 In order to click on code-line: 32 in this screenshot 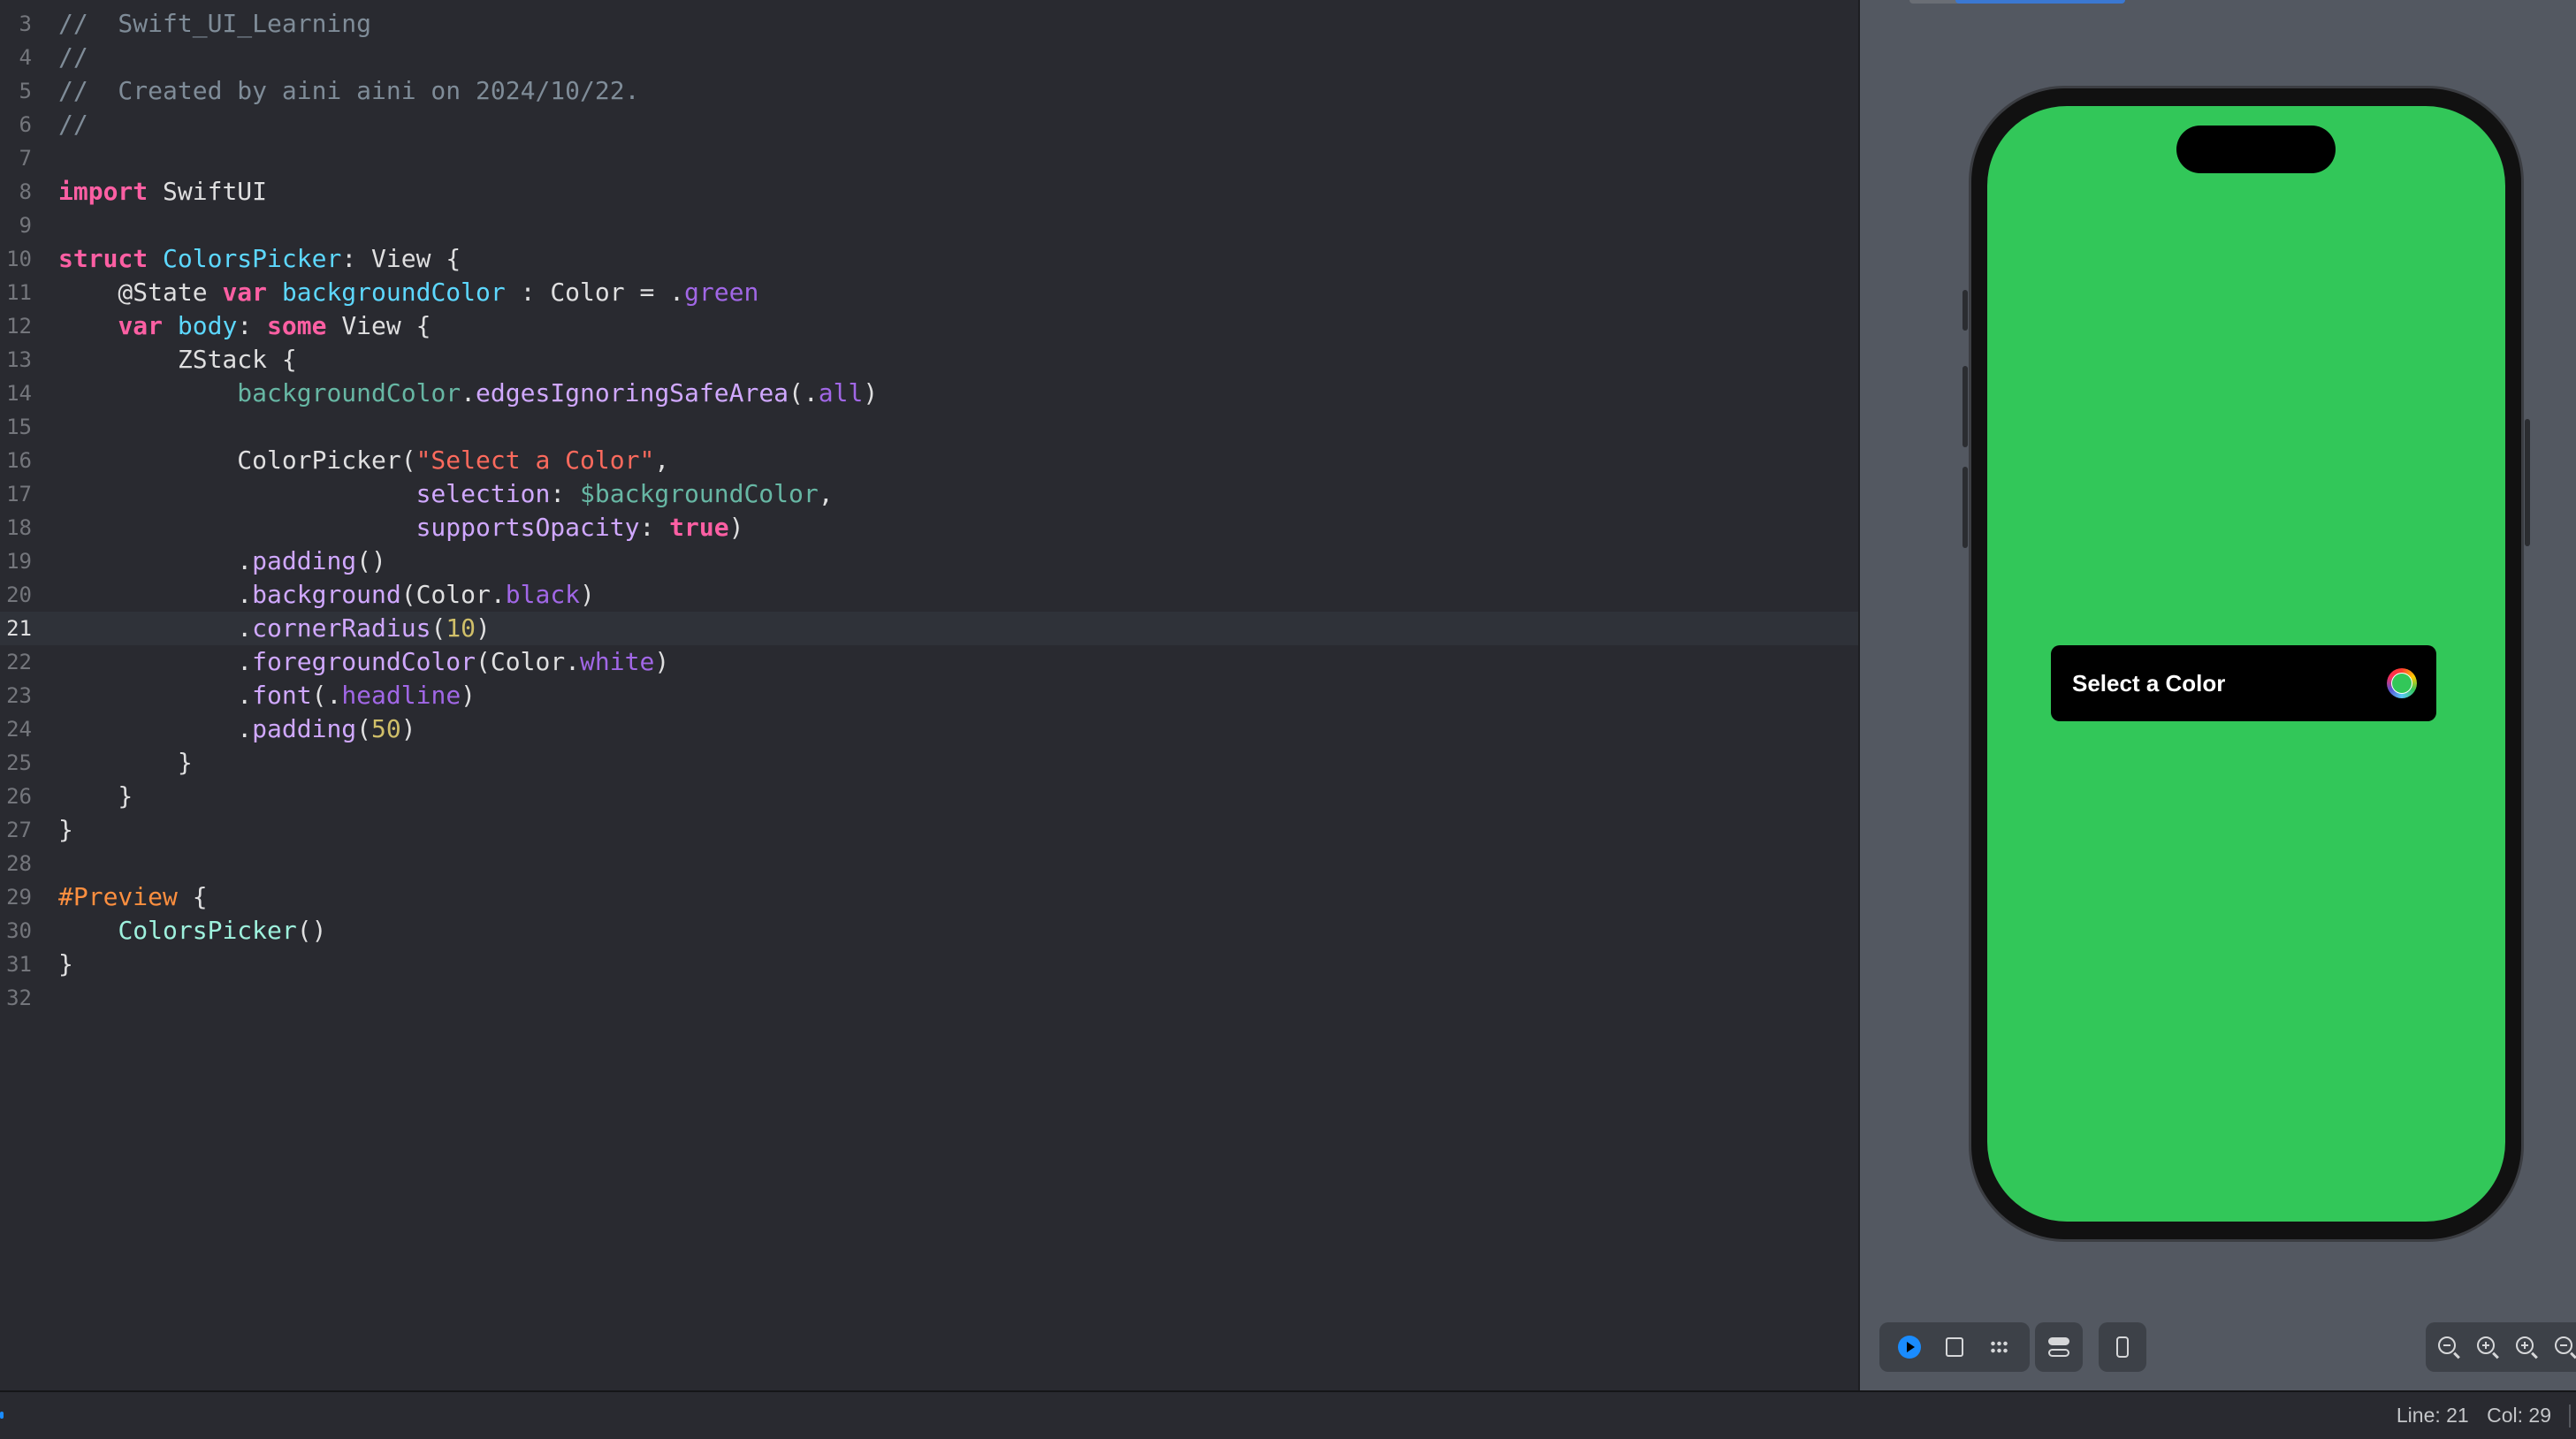, I will do `click(929, 998)`.